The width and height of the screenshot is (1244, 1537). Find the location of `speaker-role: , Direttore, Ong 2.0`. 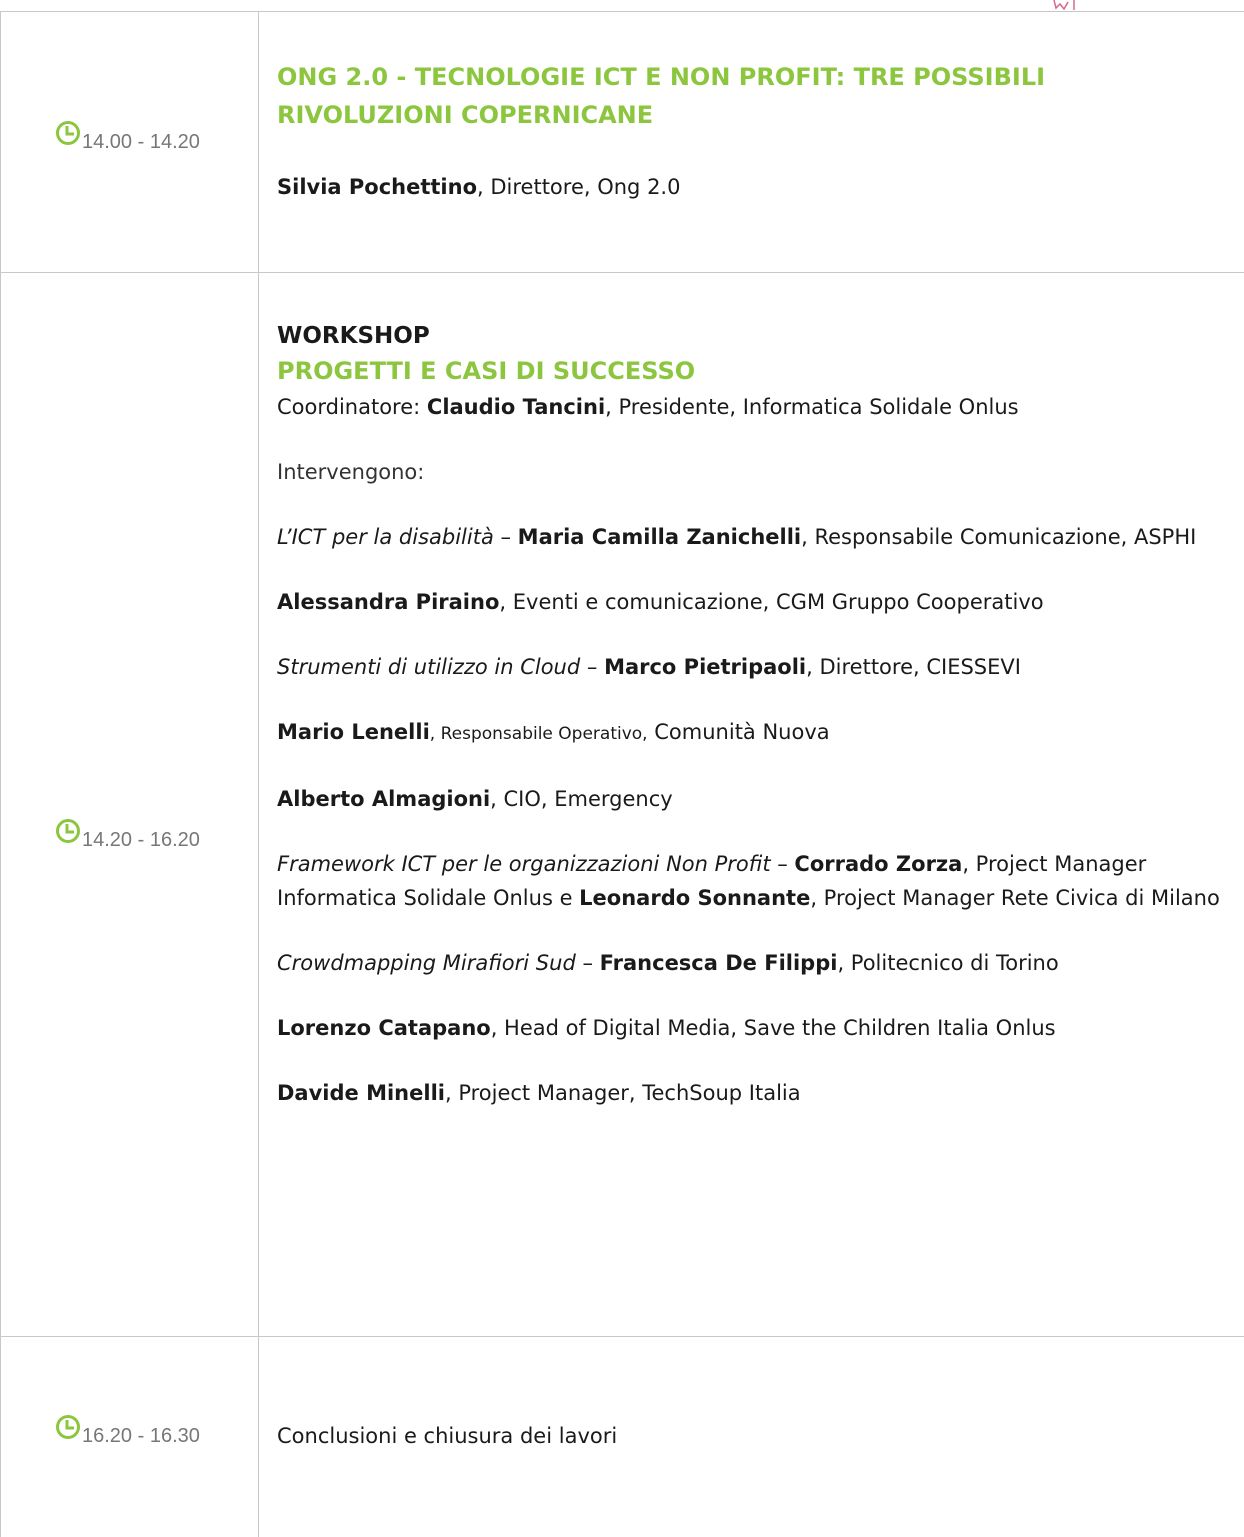

speaker-role: , Direttore, Ong 2.0 is located at coordinates (579, 187).